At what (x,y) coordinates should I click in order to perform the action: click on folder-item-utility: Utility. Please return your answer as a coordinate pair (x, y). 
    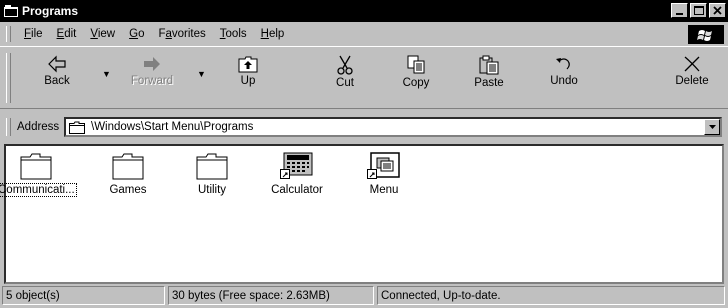
    Looking at the image, I should click on (212, 174).